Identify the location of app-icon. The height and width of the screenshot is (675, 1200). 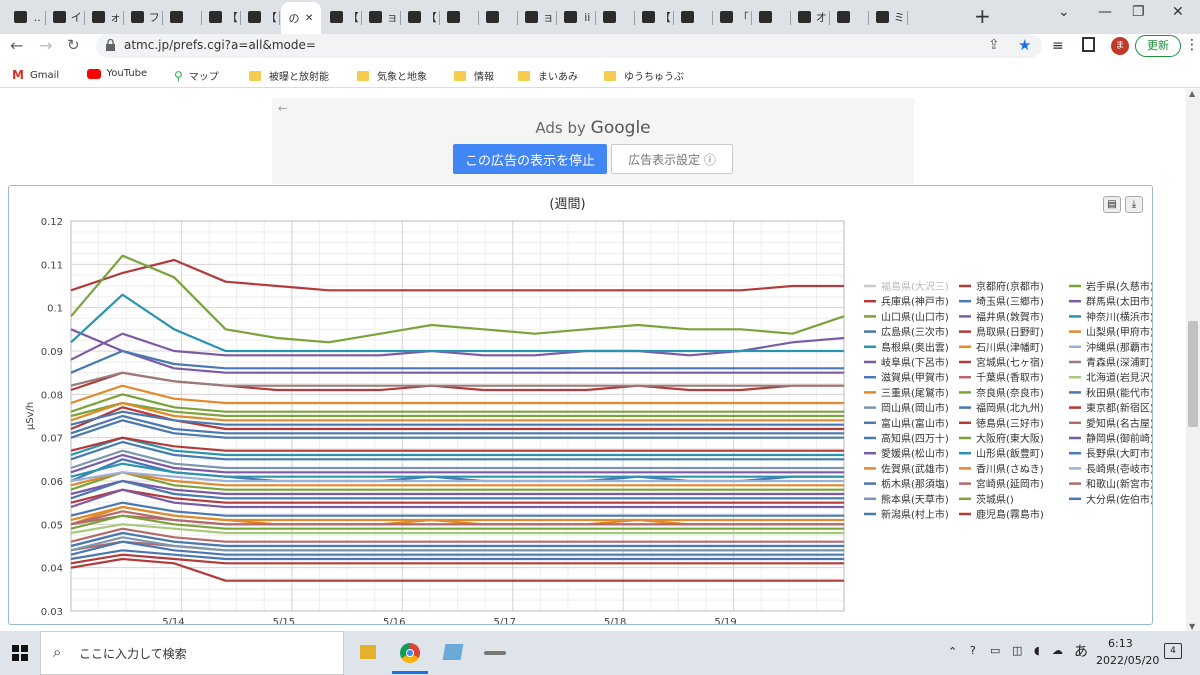
(453, 652).